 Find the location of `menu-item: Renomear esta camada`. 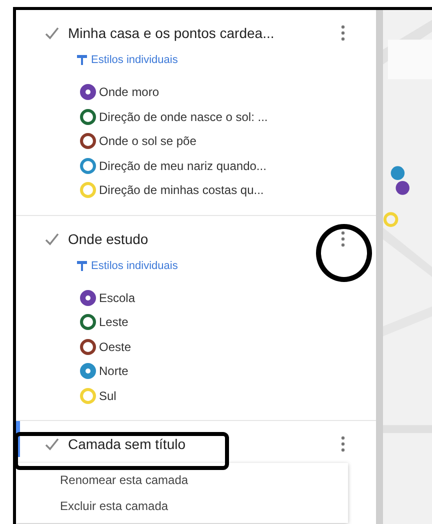

menu-item: Renomear esta camada is located at coordinates (182, 480).